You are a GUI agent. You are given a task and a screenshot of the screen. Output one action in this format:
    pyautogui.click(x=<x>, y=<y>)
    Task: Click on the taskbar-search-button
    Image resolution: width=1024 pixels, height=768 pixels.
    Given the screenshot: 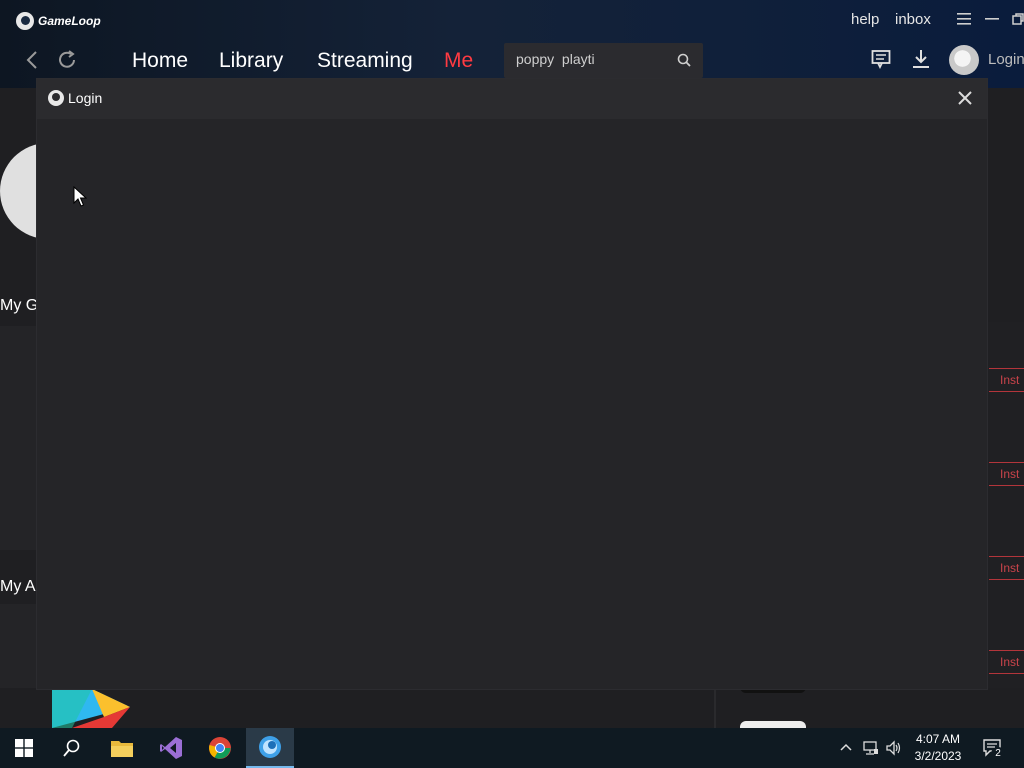 What is the action you would take?
    pyautogui.click(x=72, y=748)
    